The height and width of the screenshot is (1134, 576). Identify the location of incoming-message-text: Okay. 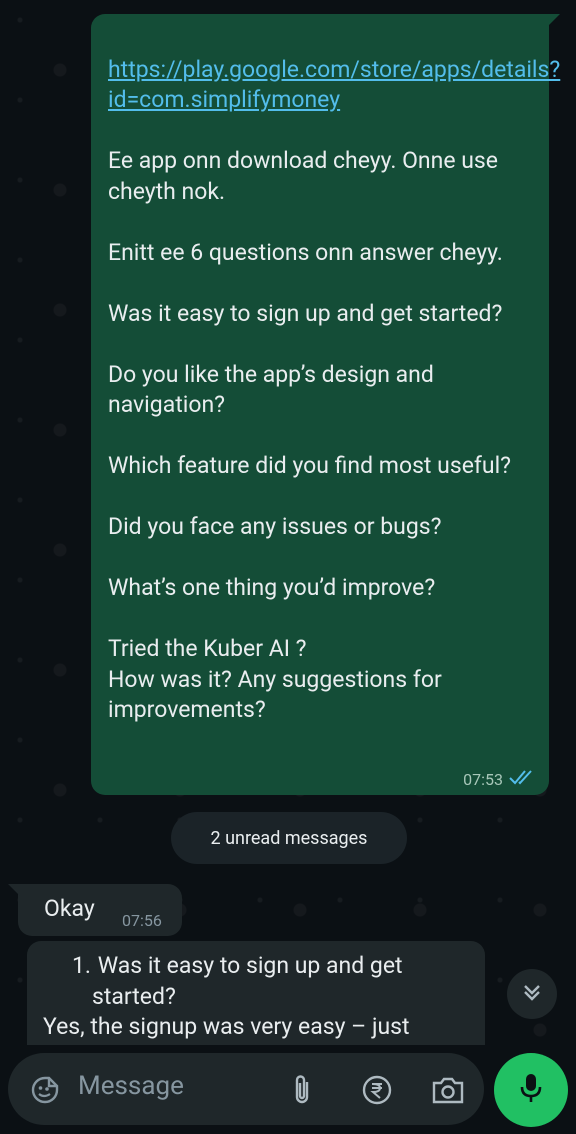
(69, 908).